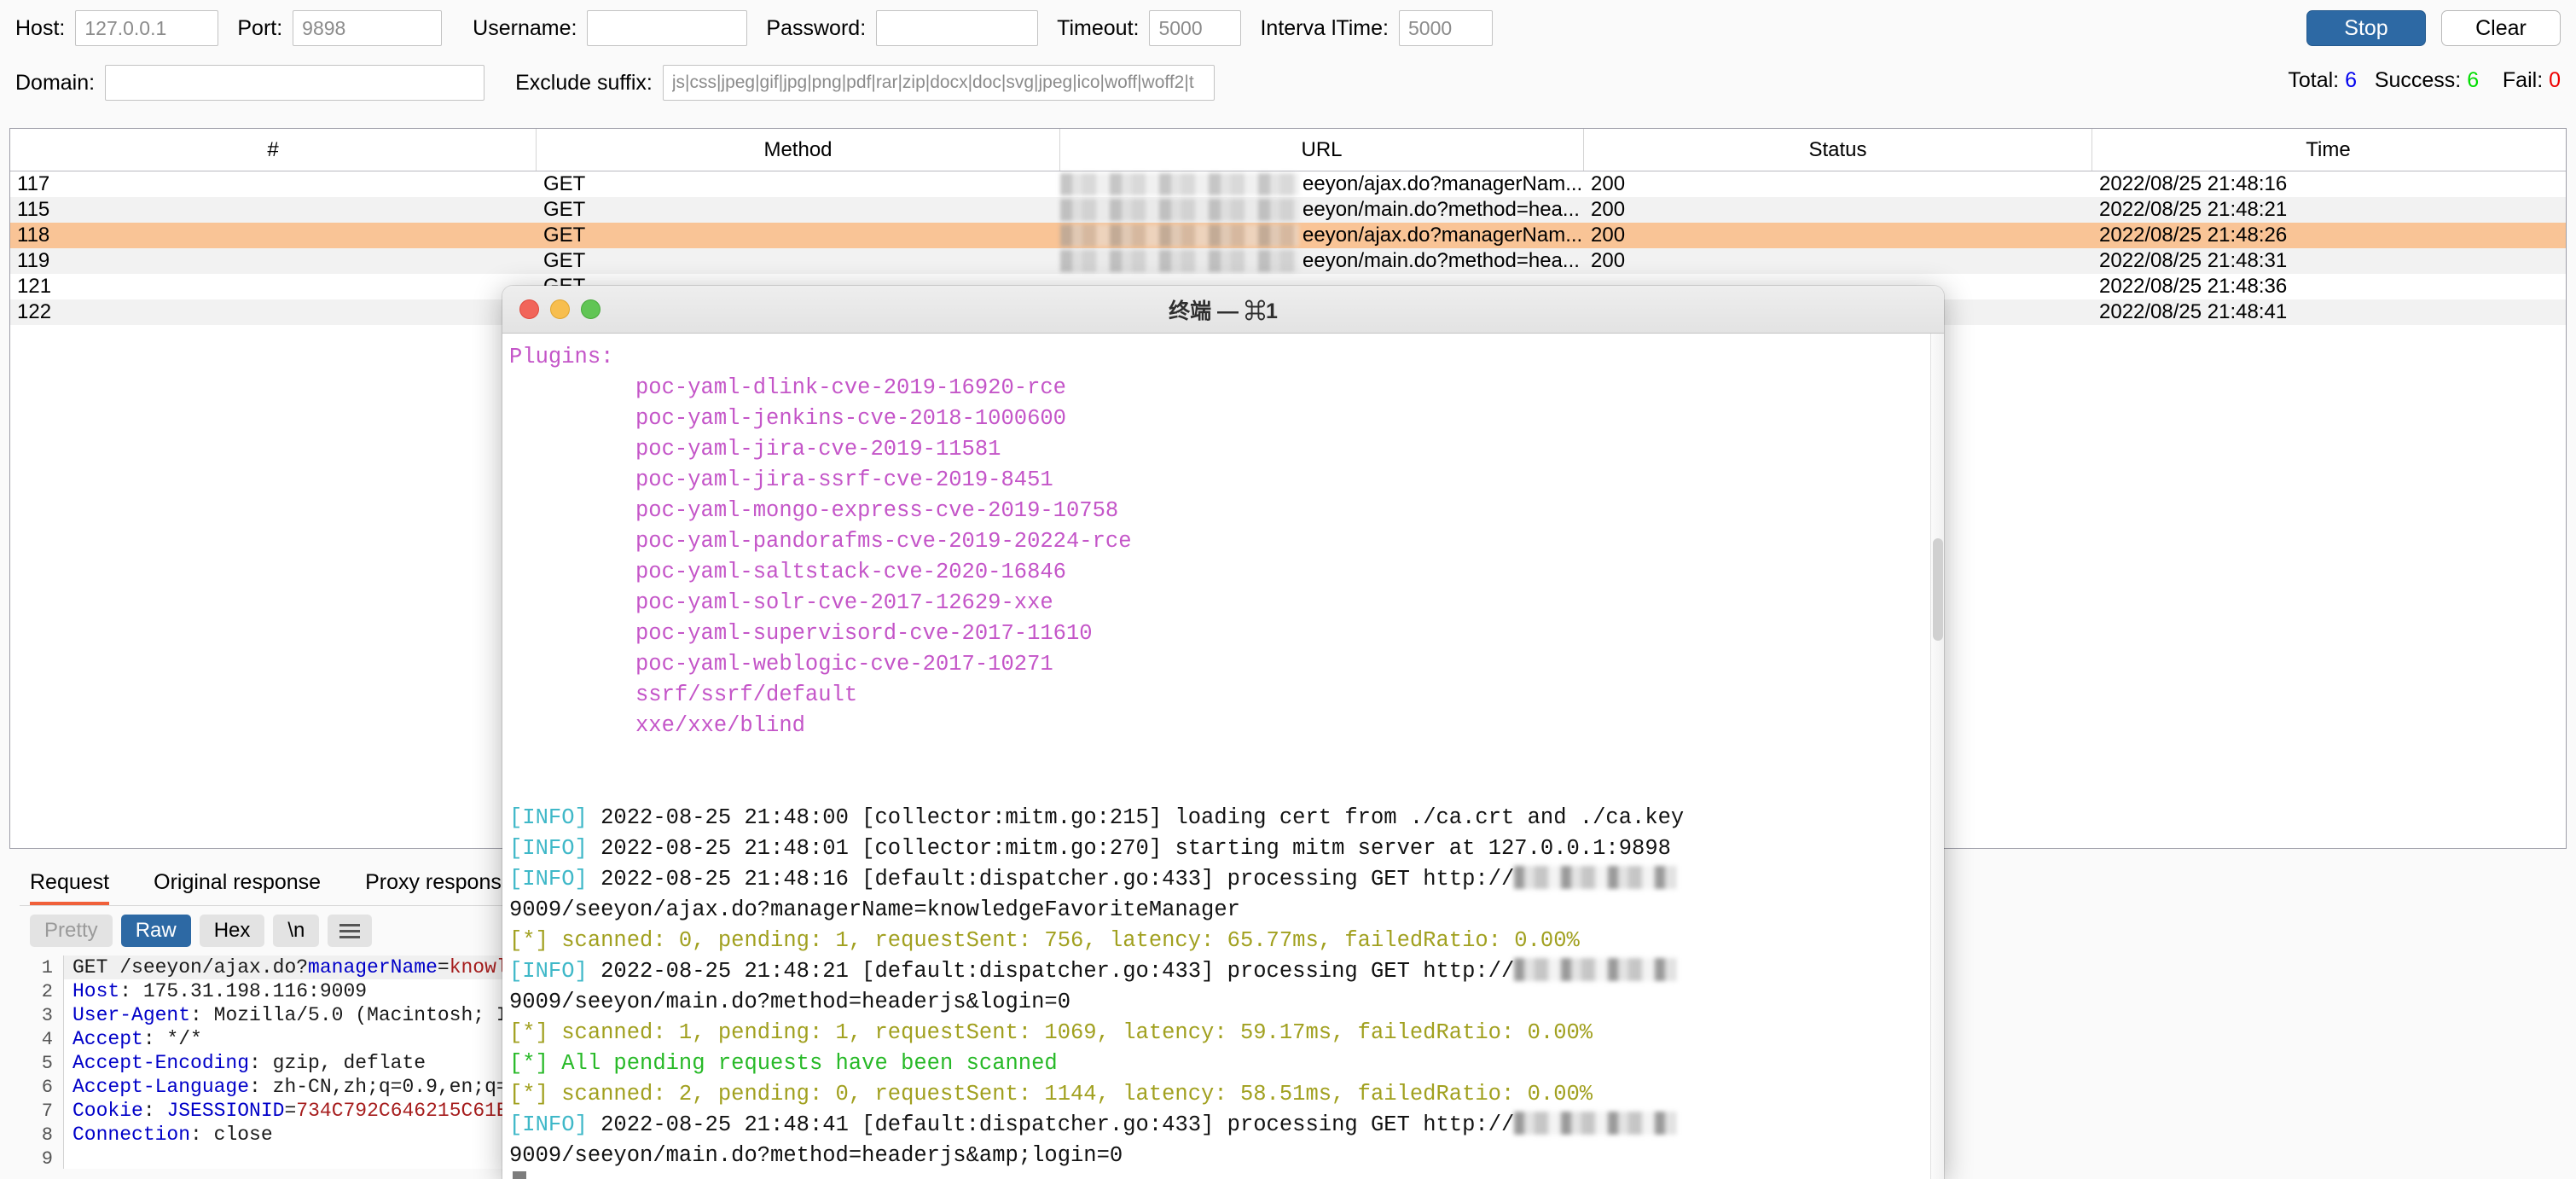  Describe the element at coordinates (296, 967) in the screenshot. I see `code-text: GET /seeyon/ajax.do?managerName=knowle` at that location.